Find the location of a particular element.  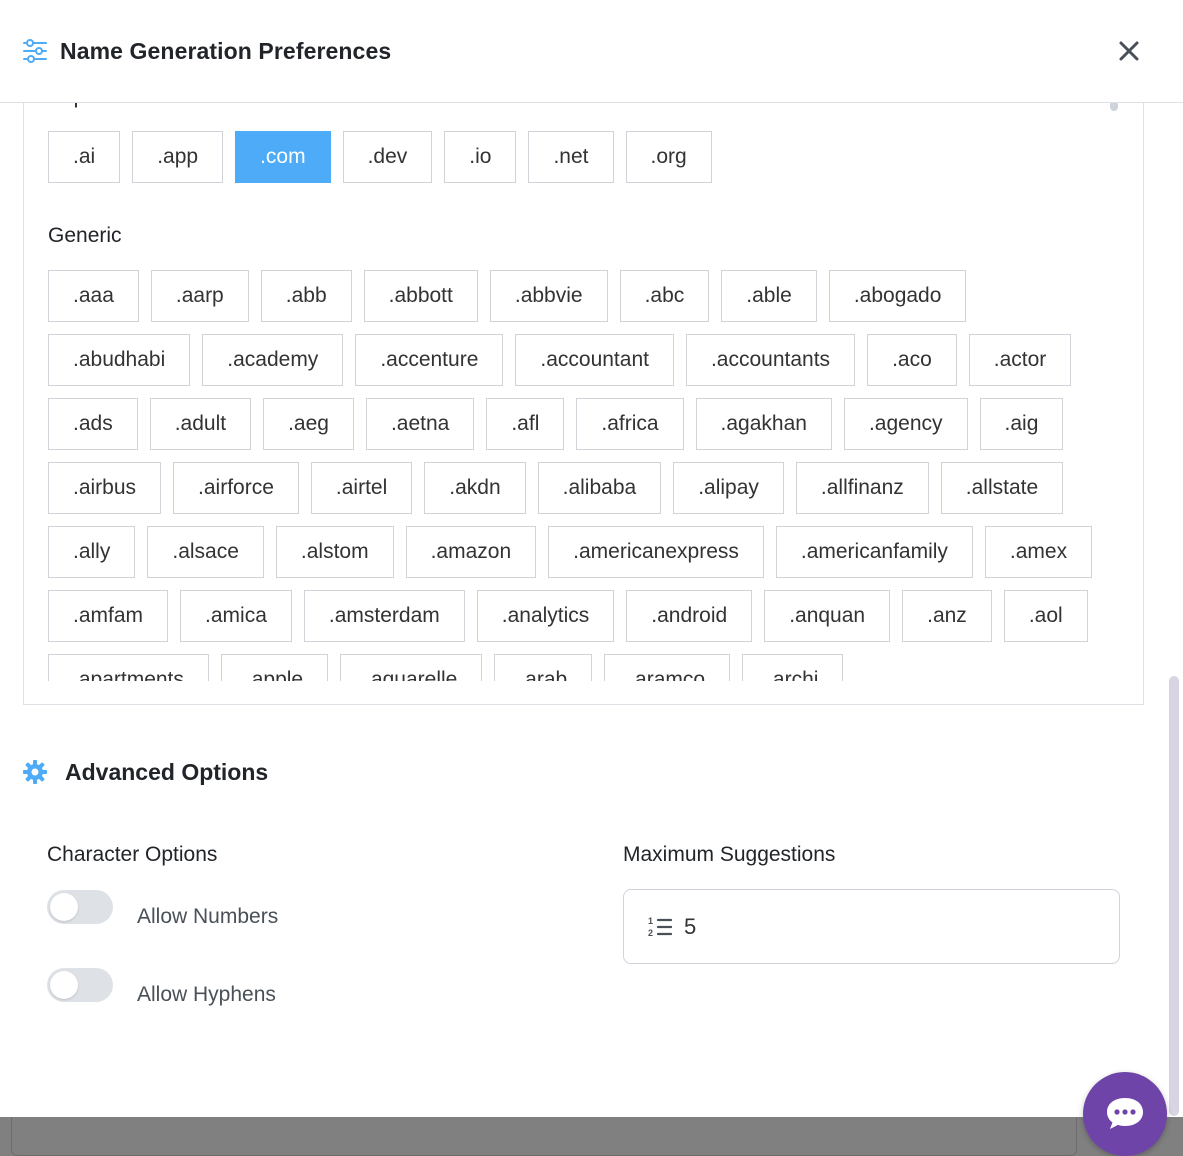

tld-chip: .able is located at coordinates (769, 296).